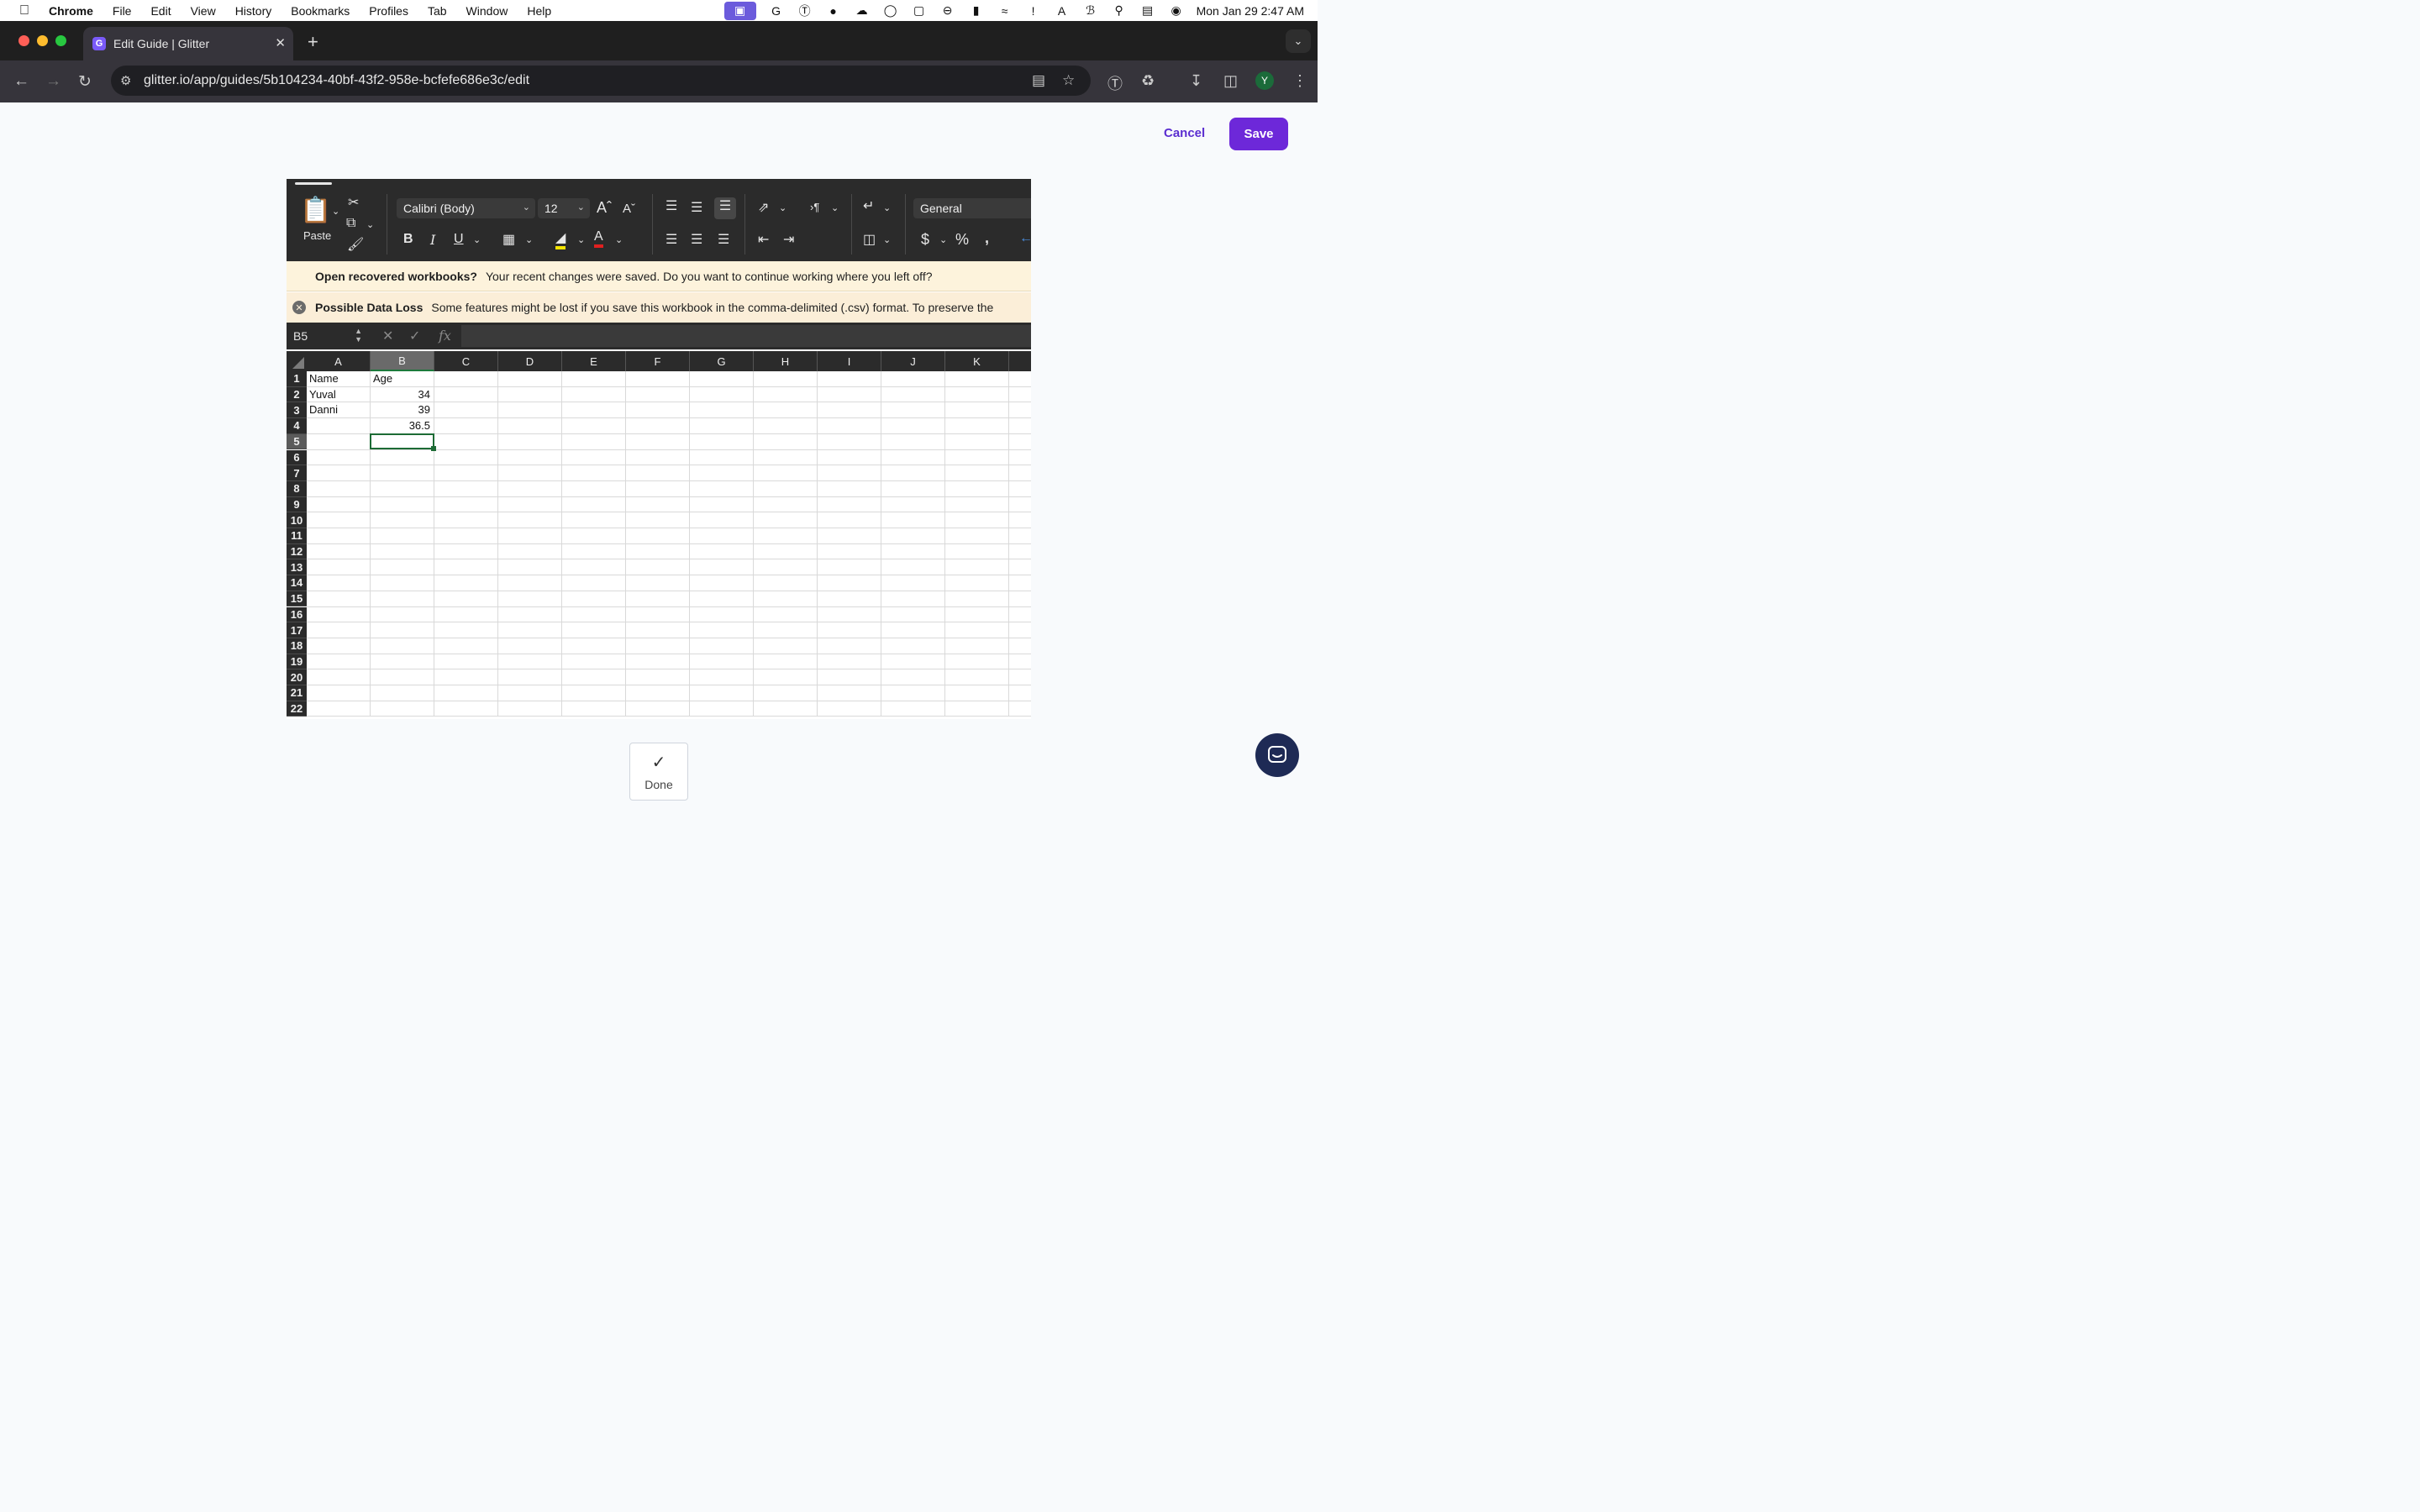  I want to click on cell-a2: Yuval, so click(337, 394).